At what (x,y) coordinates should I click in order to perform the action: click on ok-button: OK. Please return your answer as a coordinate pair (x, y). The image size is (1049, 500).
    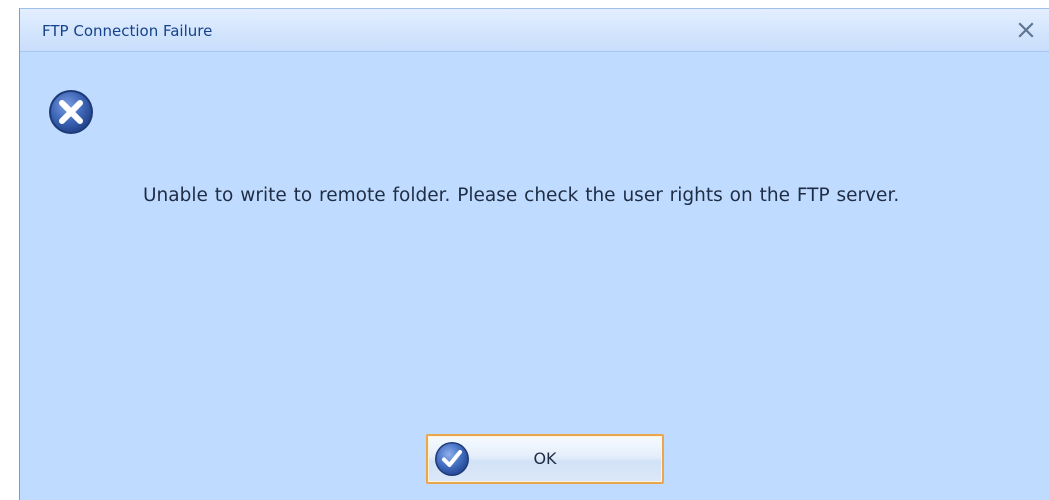
    Looking at the image, I should click on (545, 459).